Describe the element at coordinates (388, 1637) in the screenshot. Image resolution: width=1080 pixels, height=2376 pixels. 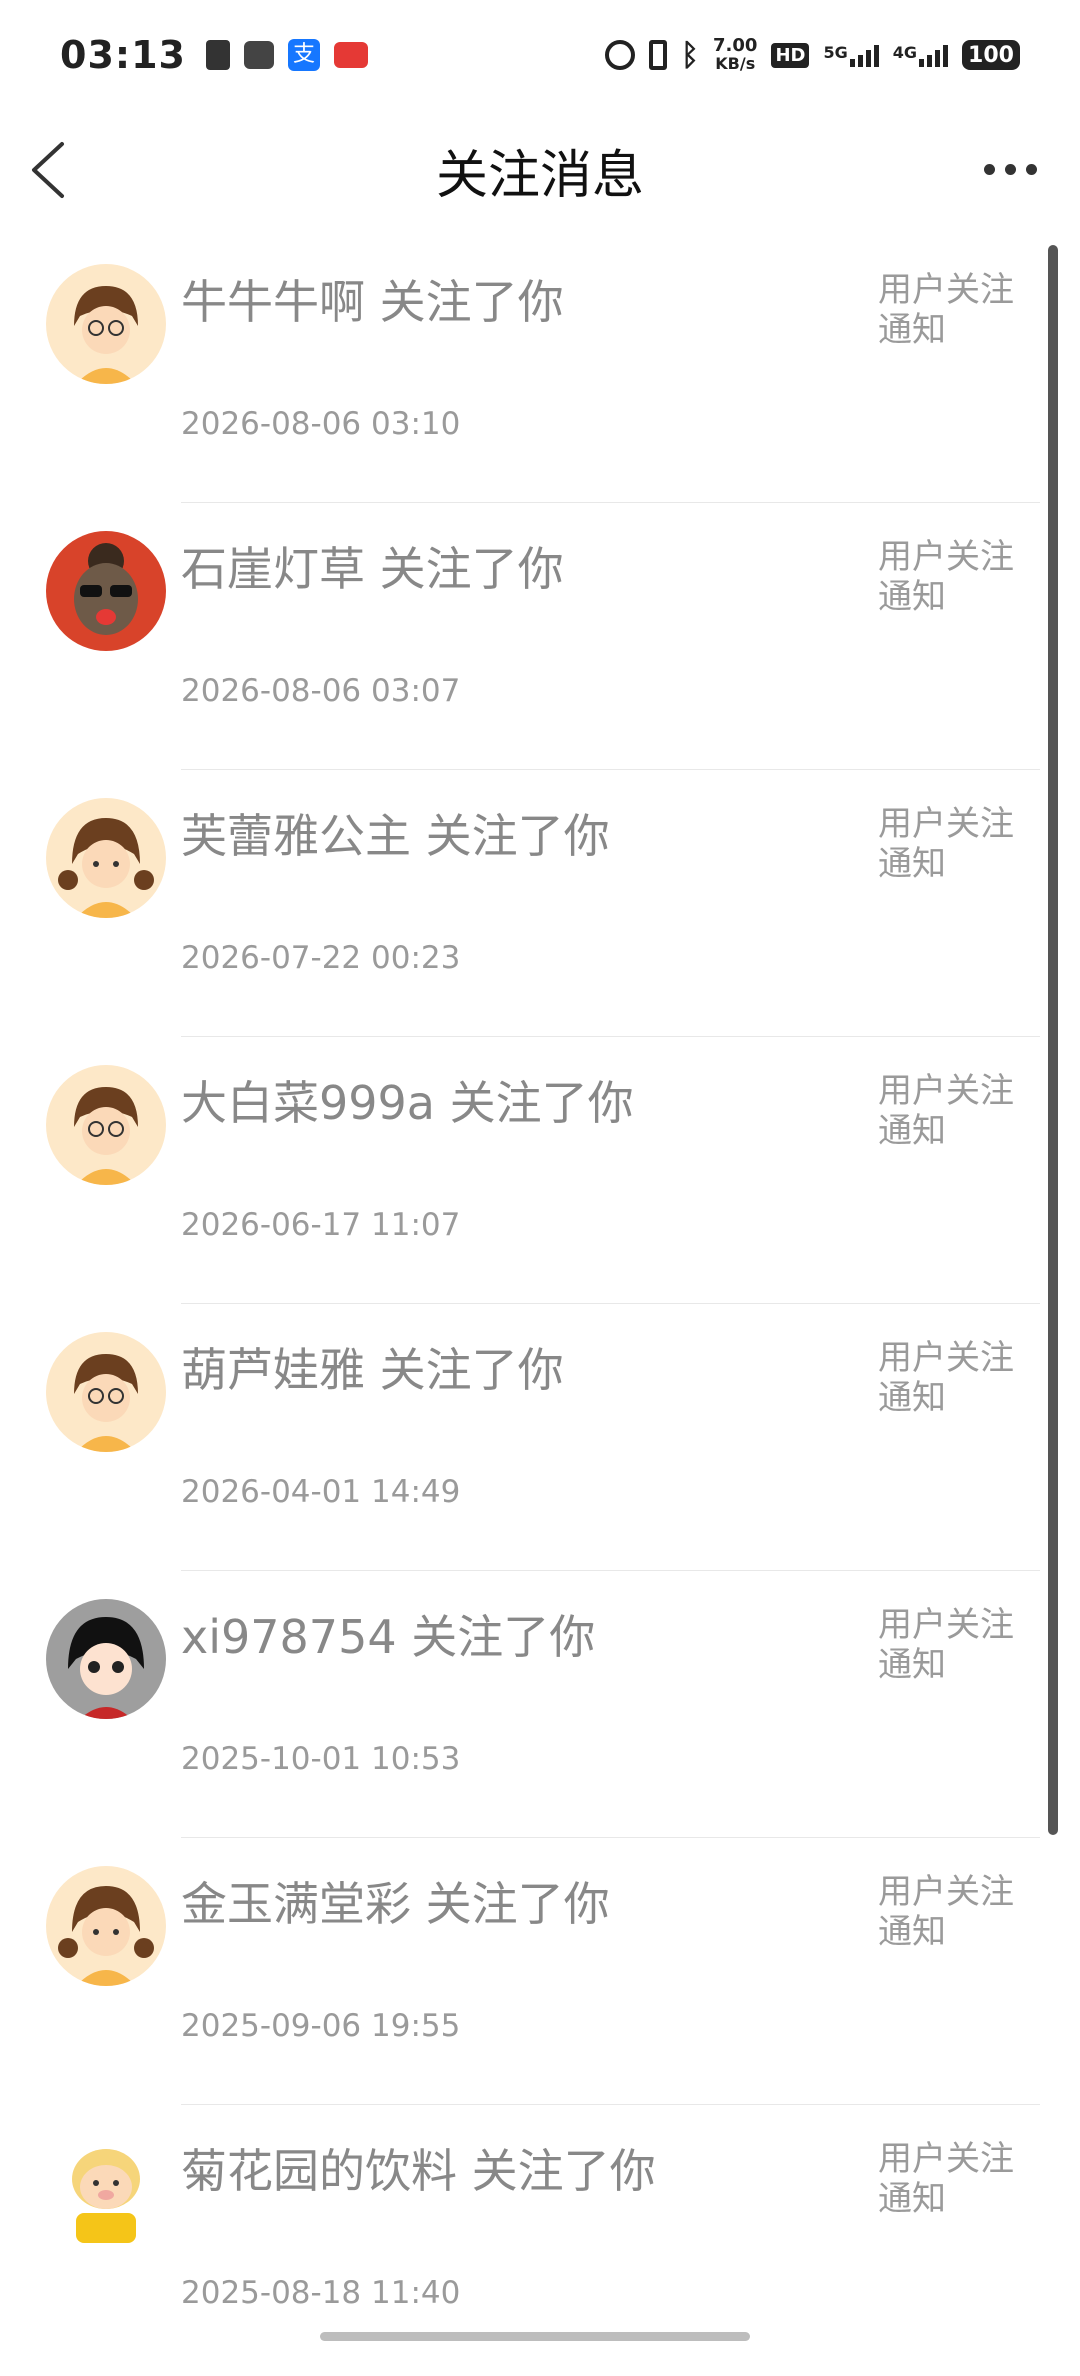
I see `follower-message: xi978754 关注了你` at that location.